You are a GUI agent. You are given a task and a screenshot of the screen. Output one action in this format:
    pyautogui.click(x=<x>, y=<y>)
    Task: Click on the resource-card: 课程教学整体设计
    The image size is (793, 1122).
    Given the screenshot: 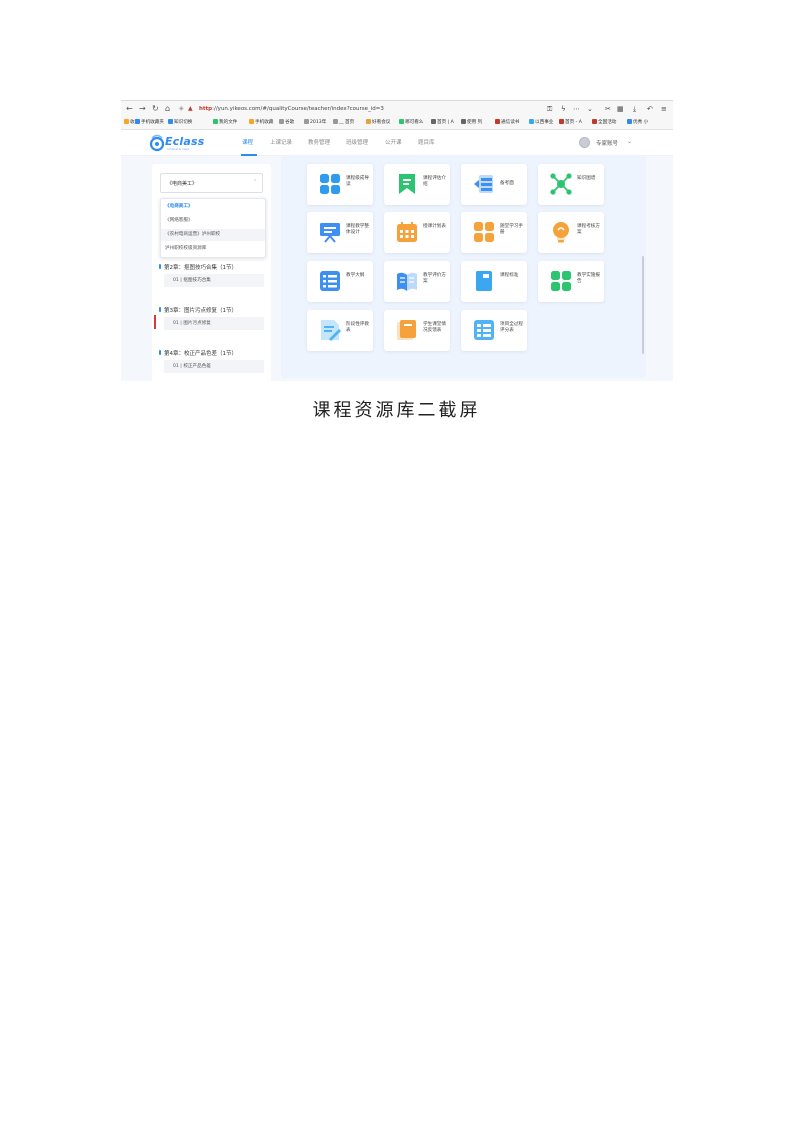 What is the action you would take?
    pyautogui.click(x=340, y=232)
    